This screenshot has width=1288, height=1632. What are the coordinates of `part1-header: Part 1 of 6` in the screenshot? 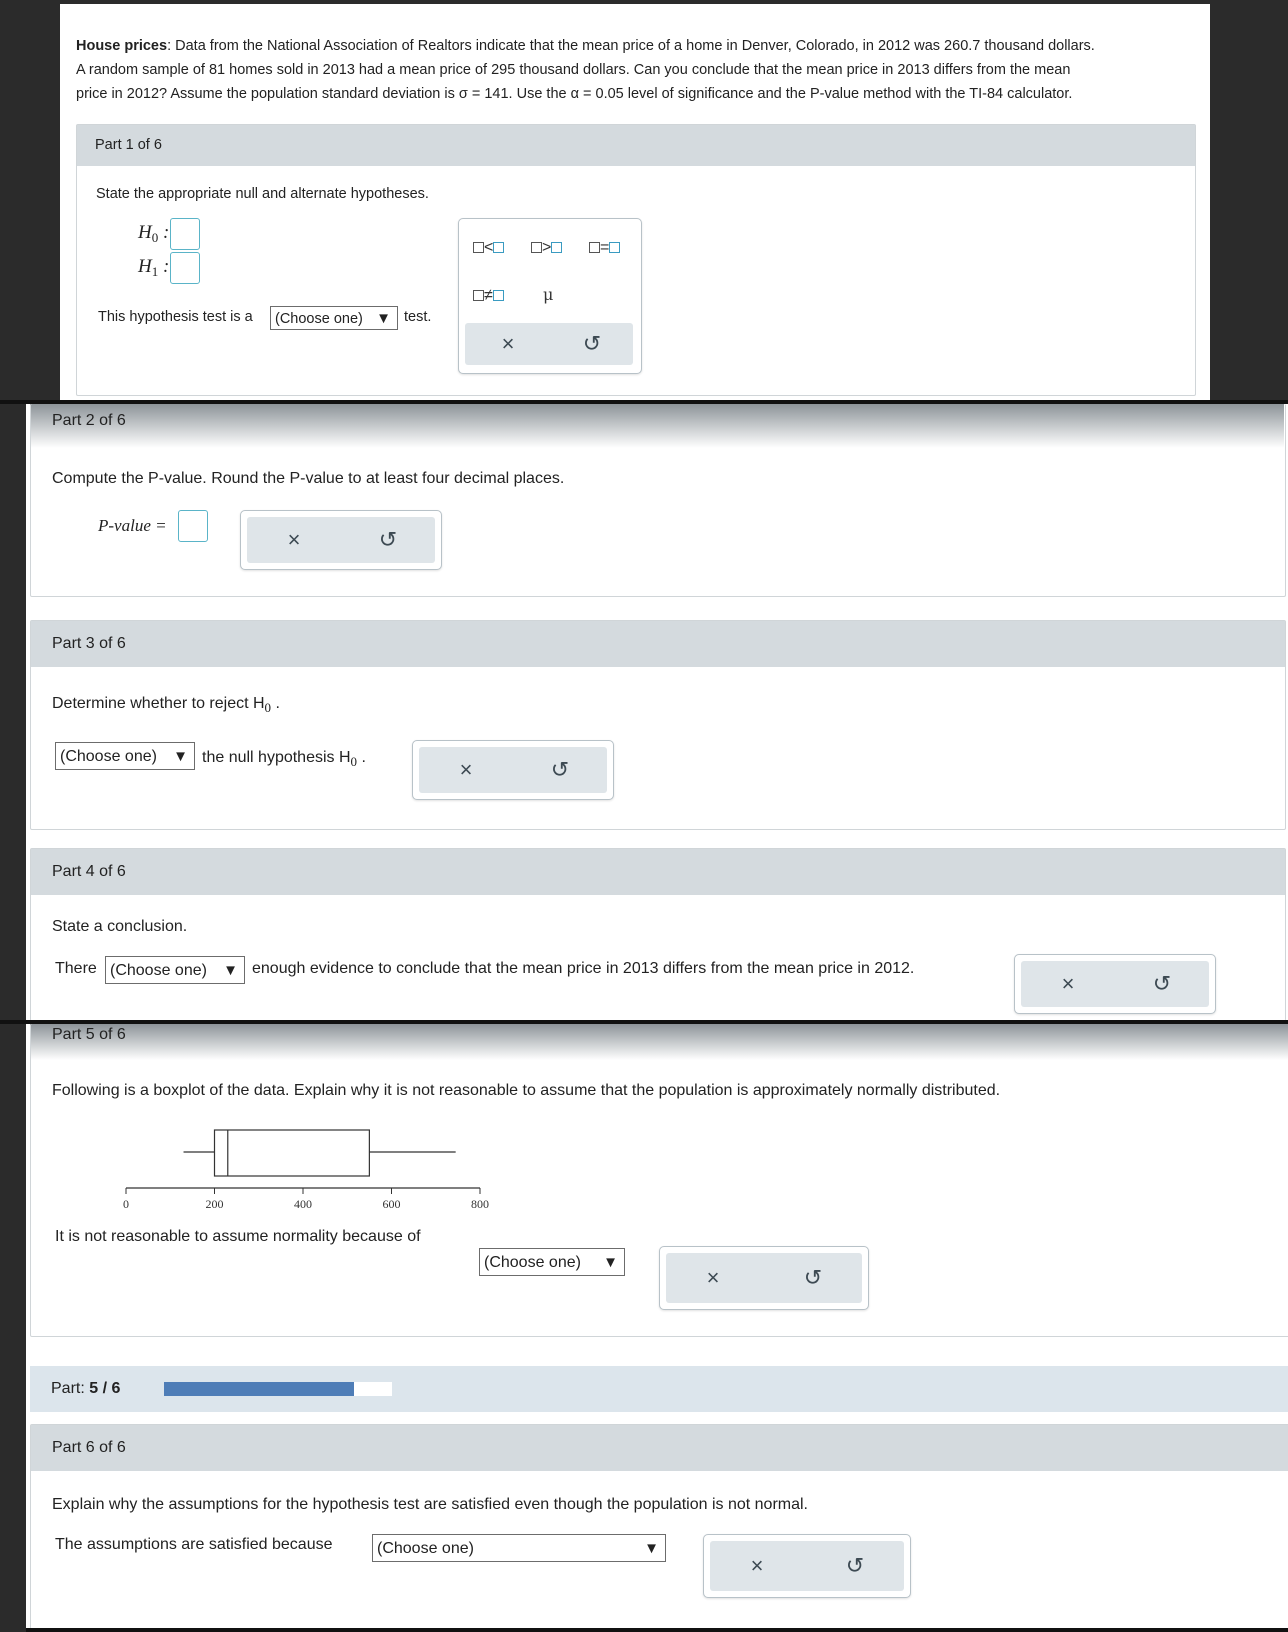 It's located at (636, 145).